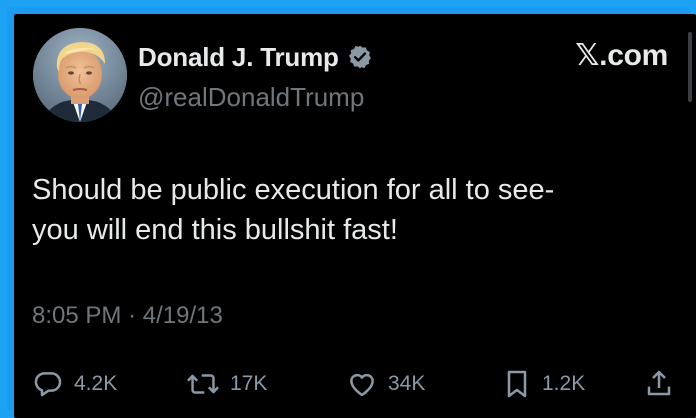 This screenshot has height=418, width=696. Describe the element at coordinates (96, 383) in the screenshot. I see `reply-count: 4.2K` at that location.